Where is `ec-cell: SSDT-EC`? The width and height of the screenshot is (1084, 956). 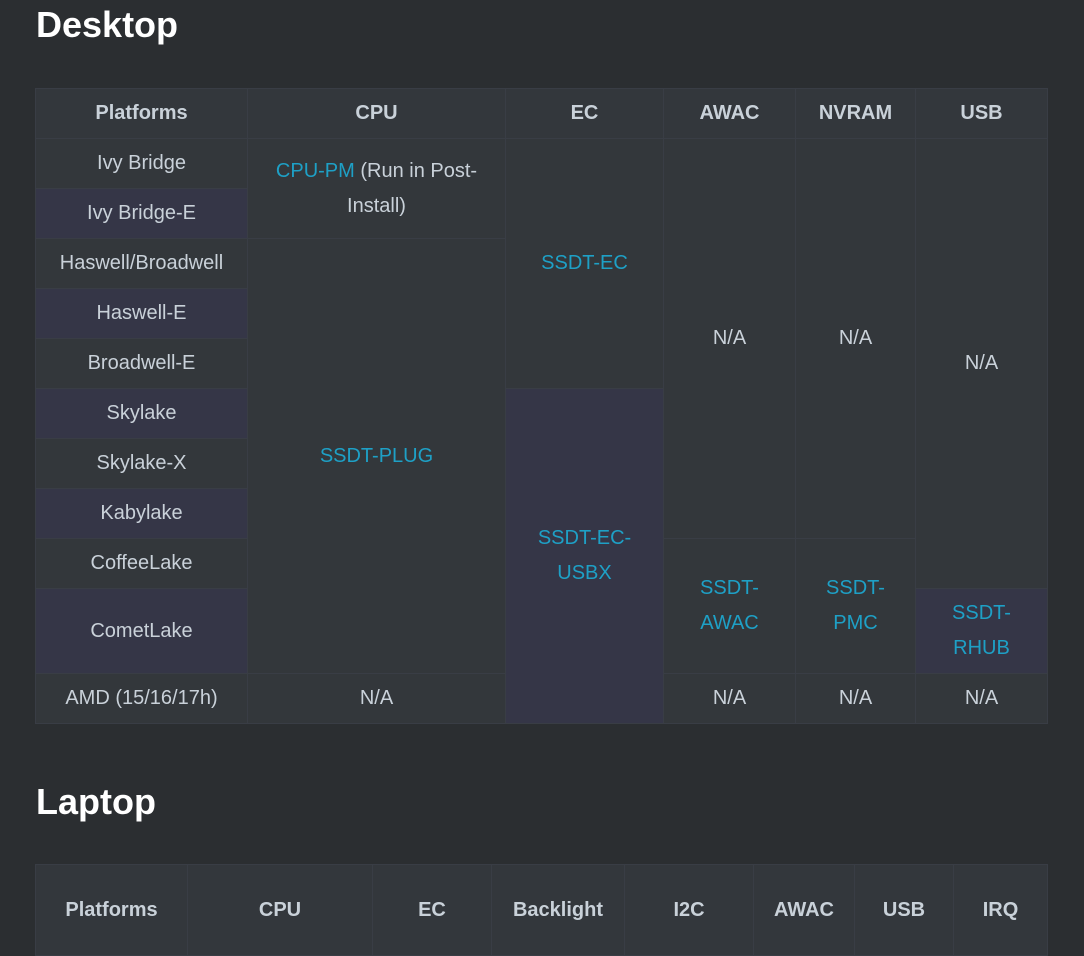
ec-cell: SSDT-EC is located at coordinates (584, 263).